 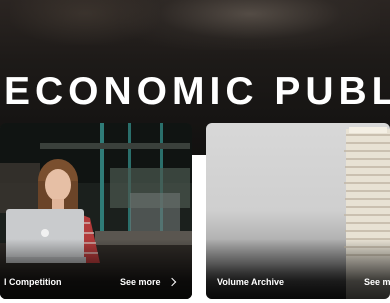 I want to click on card-title: l Competition, so click(x=33, y=282).